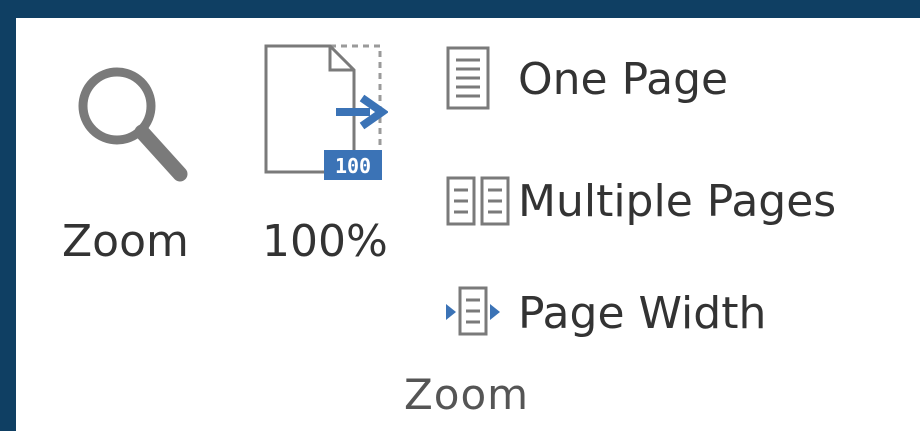  I want to click on page-width-icon, so click(473, 311).